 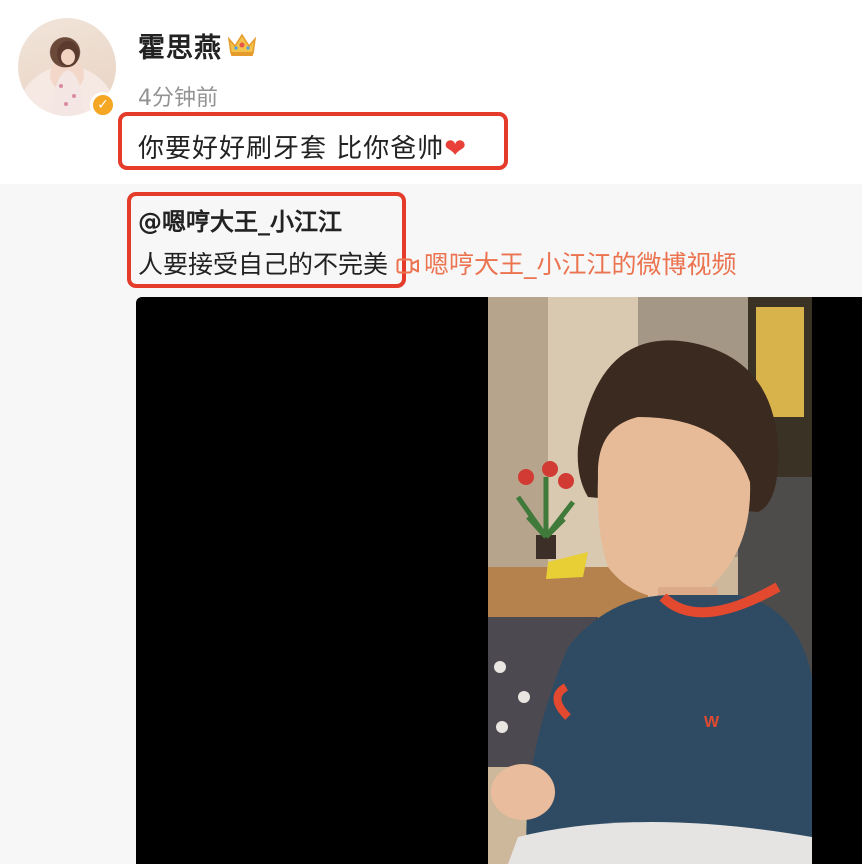 What do you see at coordinates (242, 44) in the screenshot?
I see `crown-icon` at bounding box center [242, 44].